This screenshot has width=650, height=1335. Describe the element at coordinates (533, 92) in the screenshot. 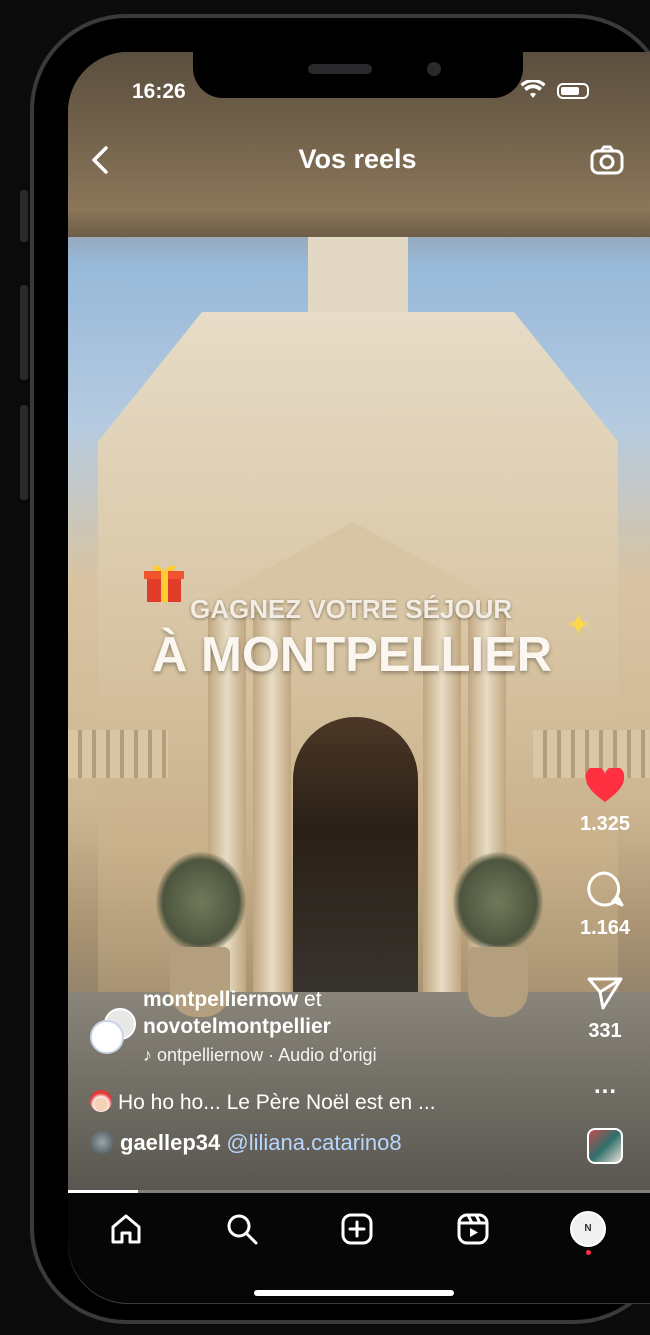

I see `wifi-icon` at that location.